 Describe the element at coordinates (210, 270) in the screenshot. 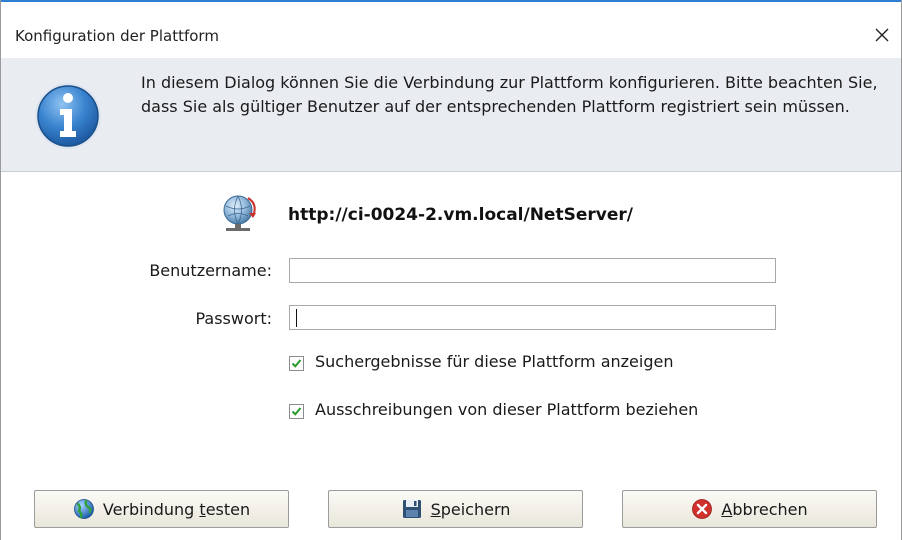

I see `username-label: Benutzername:` at that location.